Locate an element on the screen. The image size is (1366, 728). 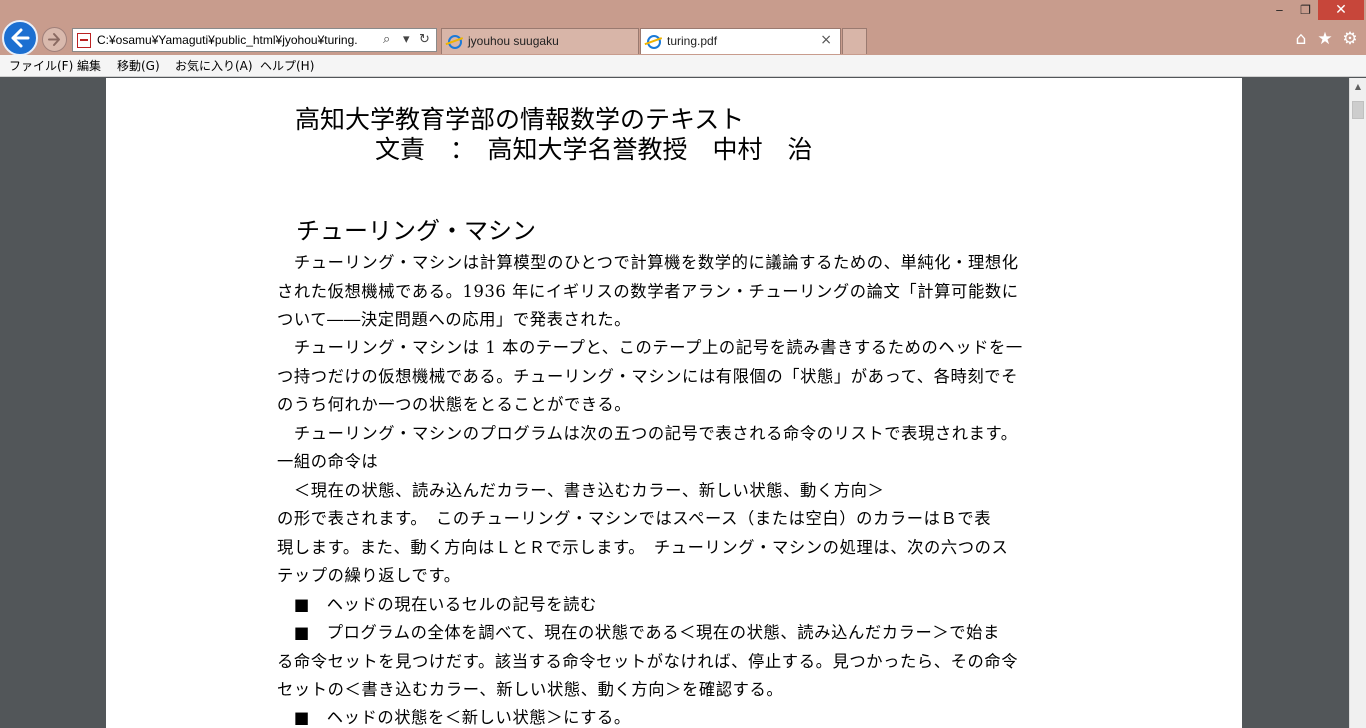
document-title: 高知大学教育学部の情報数学のテキスト is located at coordinates (520, 119).